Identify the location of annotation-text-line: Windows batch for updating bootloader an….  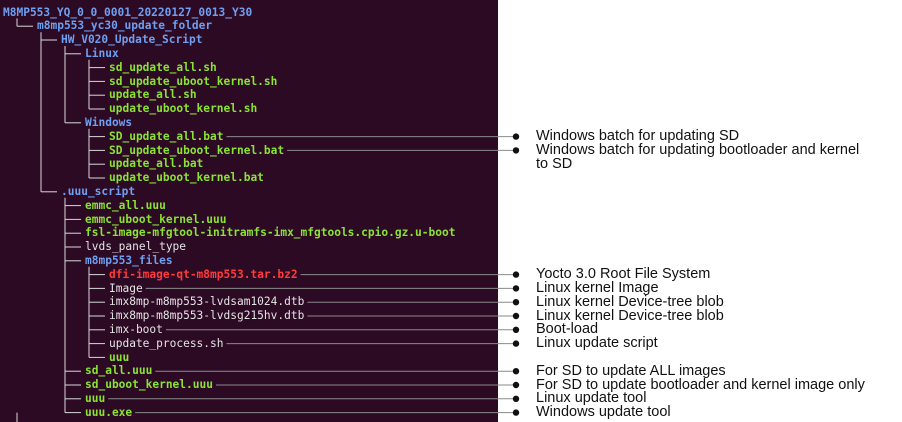
(698, 149).